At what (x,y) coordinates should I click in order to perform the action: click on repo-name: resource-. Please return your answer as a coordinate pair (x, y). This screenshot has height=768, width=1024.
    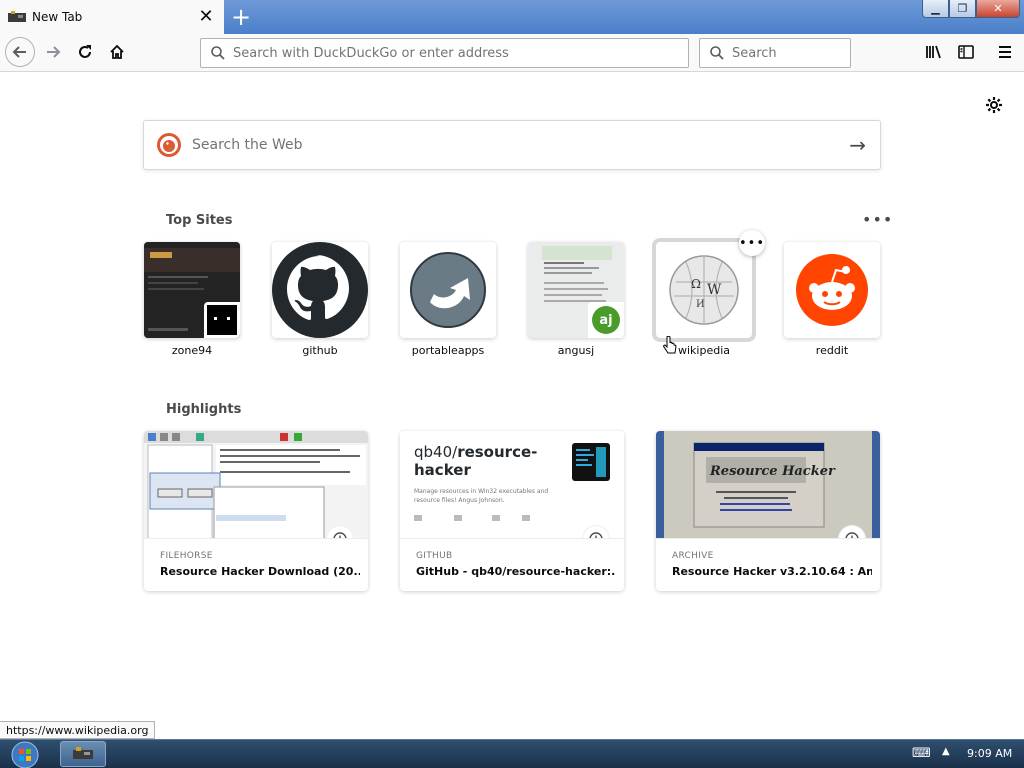
    Looking at the image, I should click on (497, 452).